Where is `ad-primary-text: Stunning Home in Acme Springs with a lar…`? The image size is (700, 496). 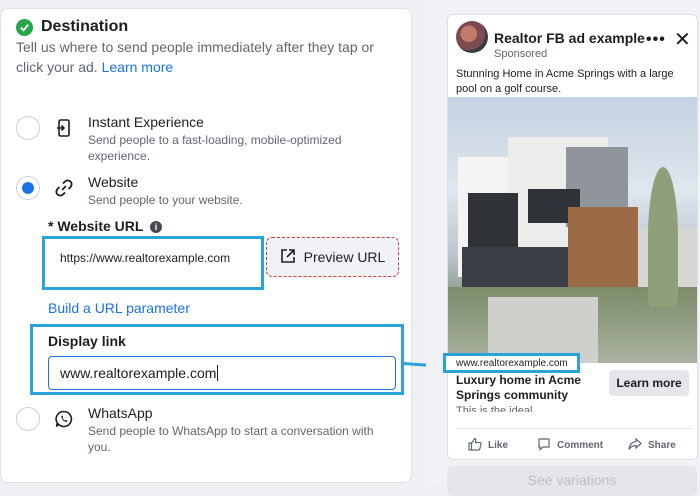 ad-primary-text: Stunning Home in Acme Springs with a lar… is located at coordinates (565, 81).